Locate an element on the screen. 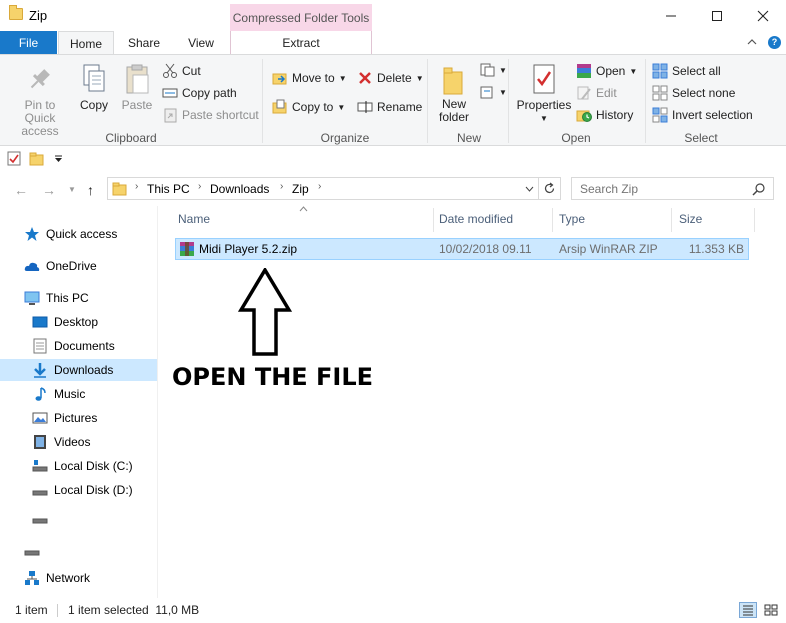  pin-quick-access-button: Pin to Quick access is located at coordinates (40, 101).